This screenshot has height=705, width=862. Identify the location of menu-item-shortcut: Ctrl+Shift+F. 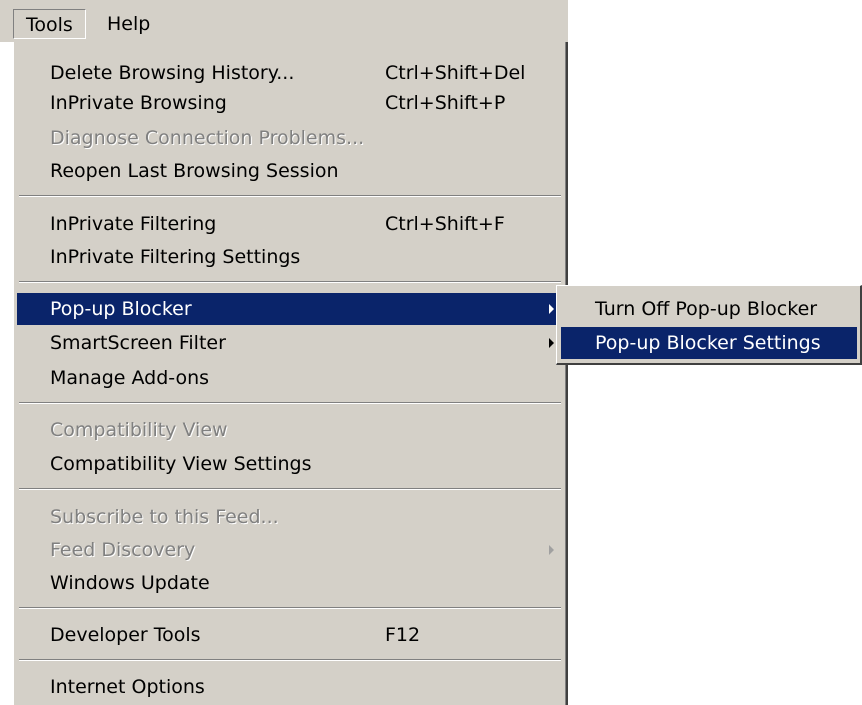
(445, 224).